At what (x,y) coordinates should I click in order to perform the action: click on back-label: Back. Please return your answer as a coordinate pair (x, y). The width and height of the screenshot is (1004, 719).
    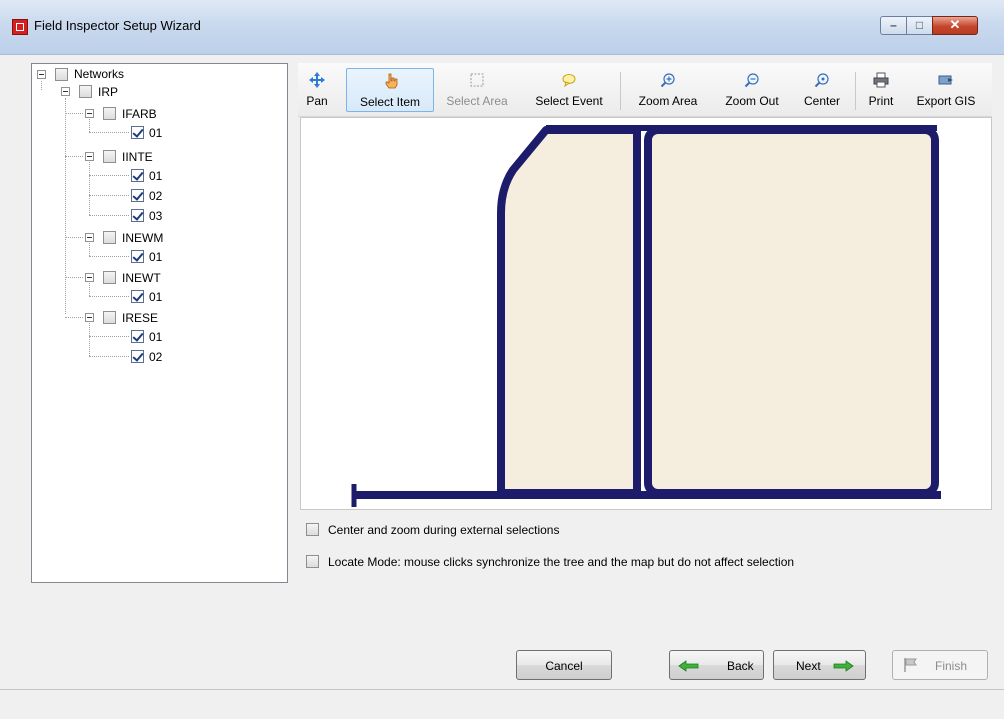
    Looking at the image, I should click on (740, 666).